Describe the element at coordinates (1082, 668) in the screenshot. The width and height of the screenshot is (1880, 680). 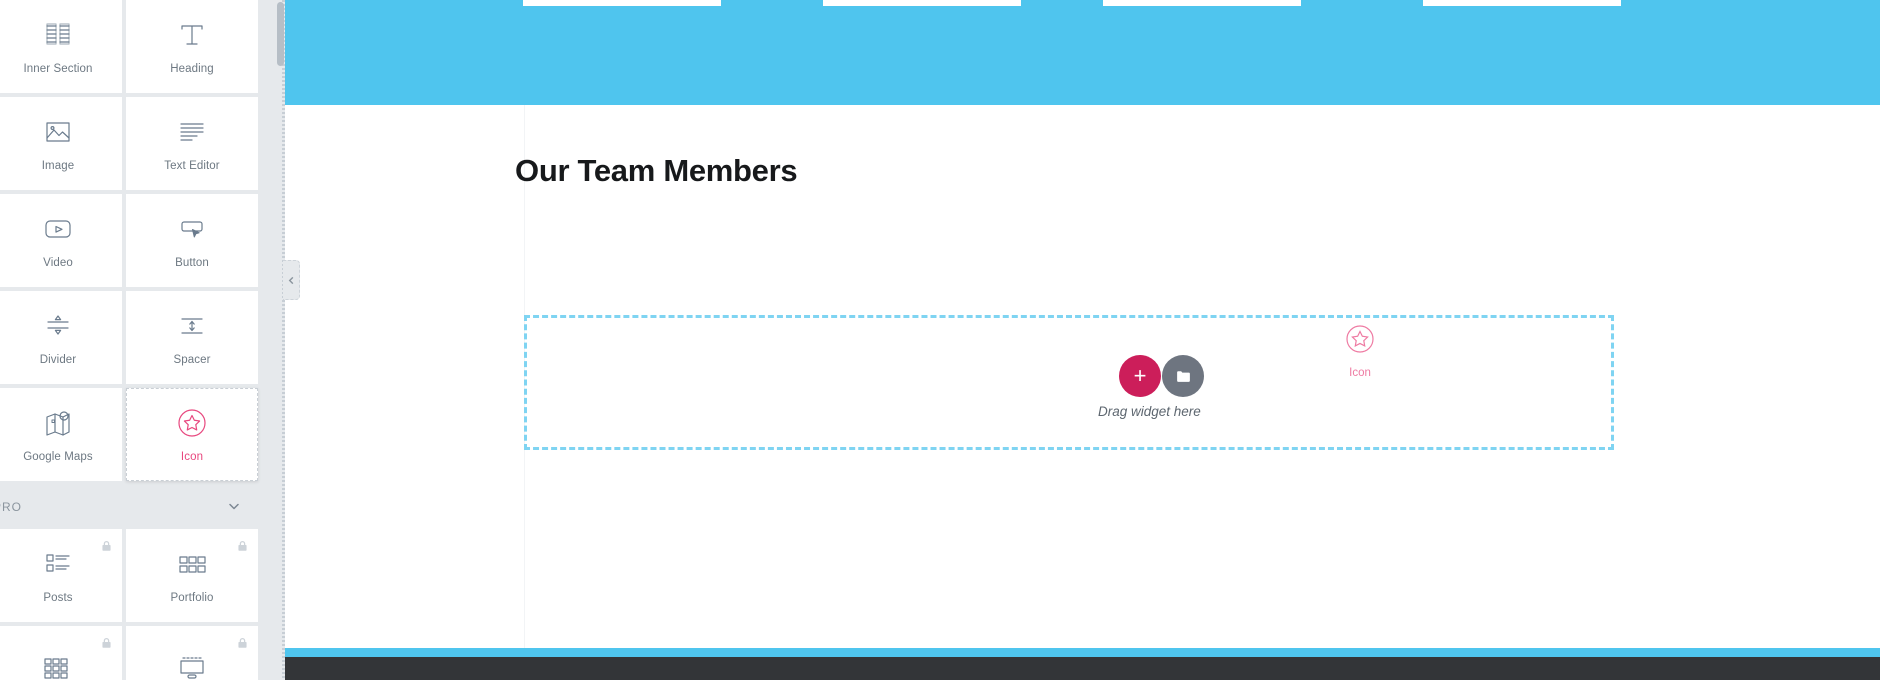
I see `footer-bar` at that location.